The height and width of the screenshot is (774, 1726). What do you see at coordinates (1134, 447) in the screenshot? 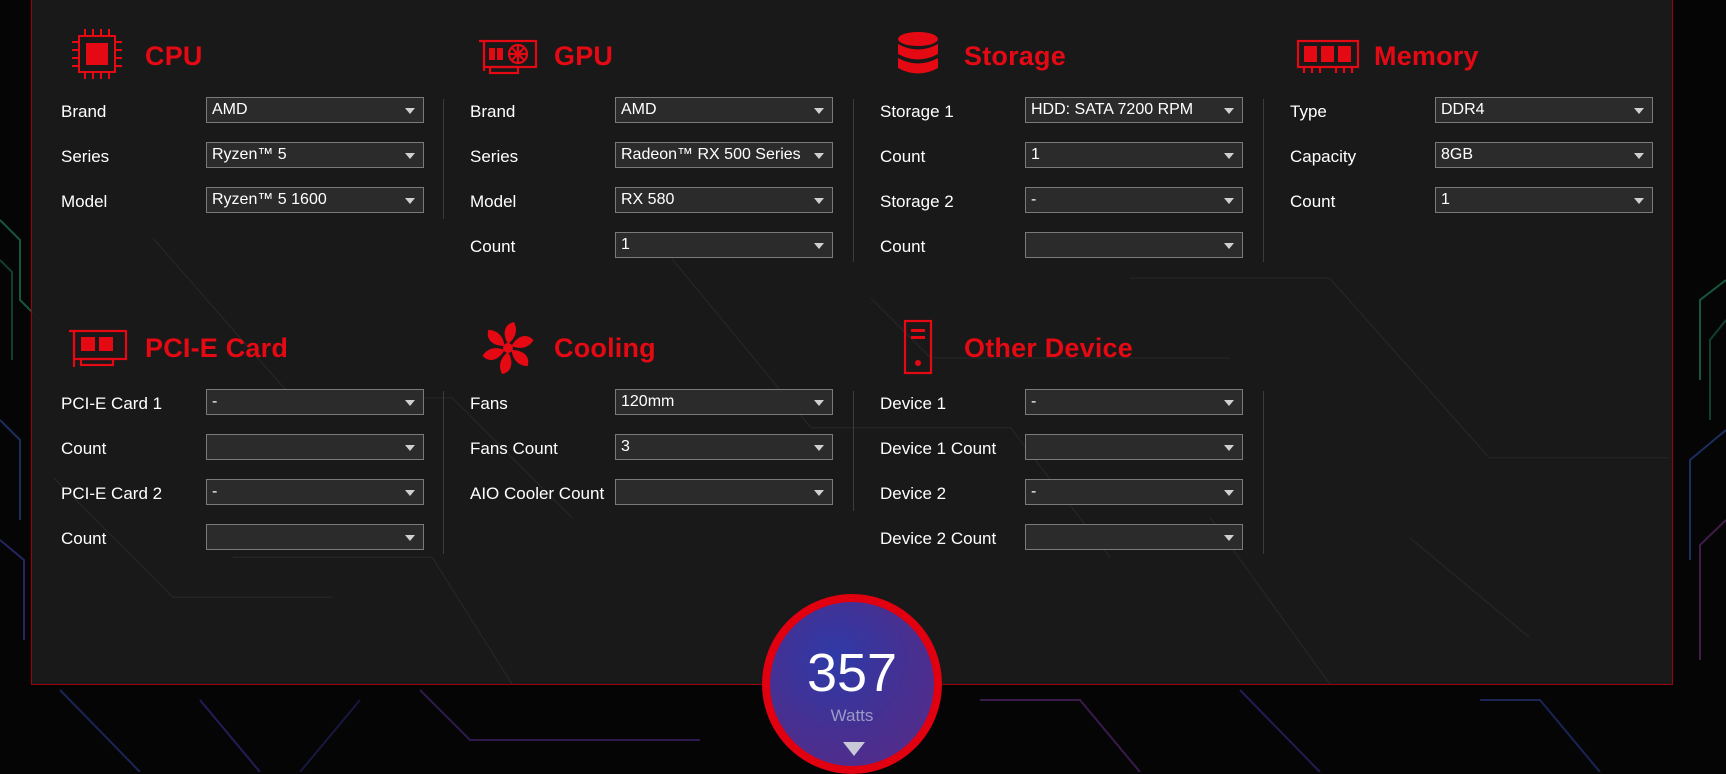
I see `device-1-count-select` at bounding box center [1134, 447].